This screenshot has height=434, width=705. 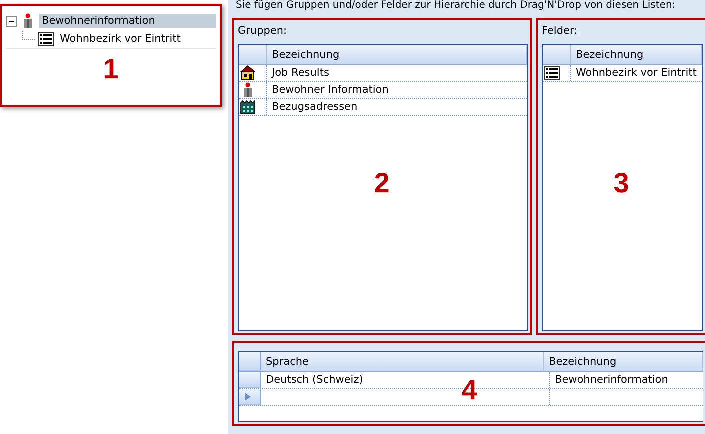 What do you see at coordinates (120, 39) in the screenshot?
I see `tree-label: Wohnbezirk vor Eintritt` at bounding box center [120, 39].